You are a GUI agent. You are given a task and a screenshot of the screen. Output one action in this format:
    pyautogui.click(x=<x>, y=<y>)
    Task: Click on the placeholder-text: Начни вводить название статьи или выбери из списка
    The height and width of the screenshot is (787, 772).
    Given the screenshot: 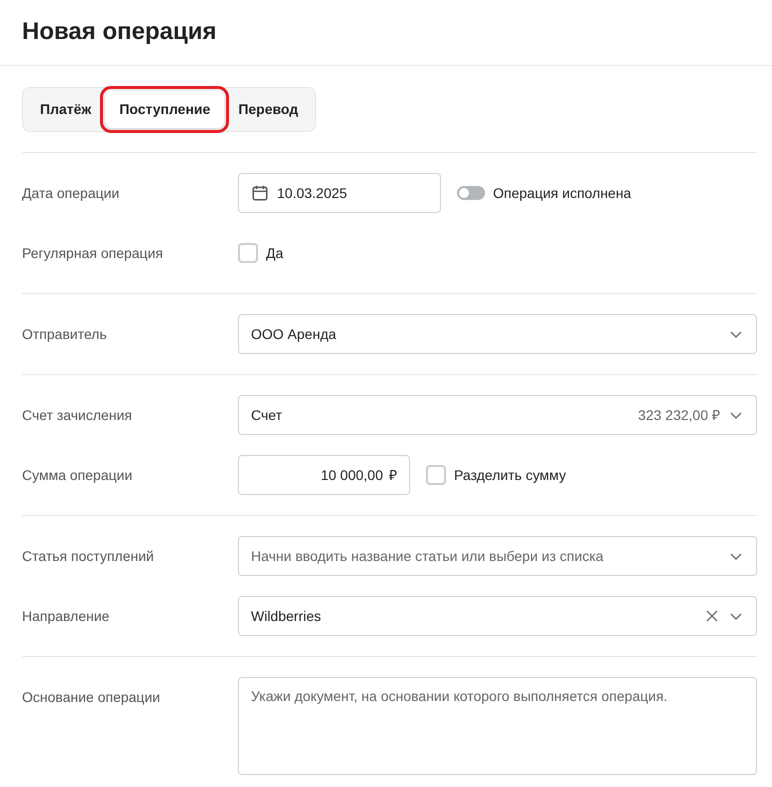 What is the action you would take?
    pyautogui.click(x=427, y=556)
    